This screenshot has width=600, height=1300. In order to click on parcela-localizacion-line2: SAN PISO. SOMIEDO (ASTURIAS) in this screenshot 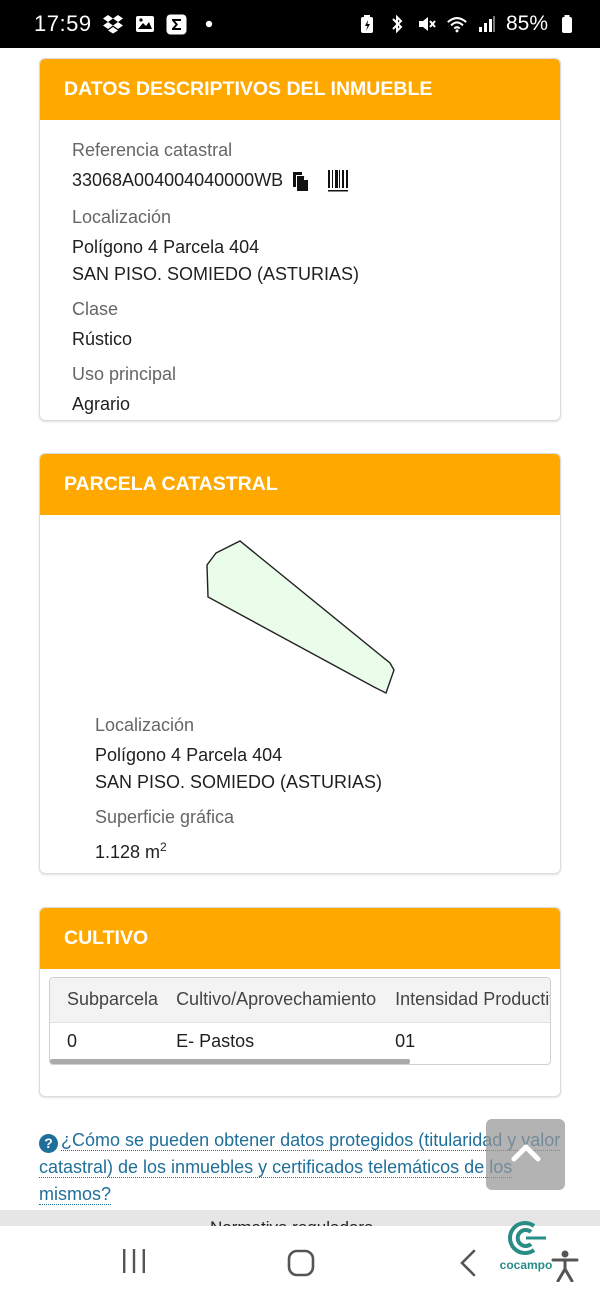, I will do `click(239, 782)`.